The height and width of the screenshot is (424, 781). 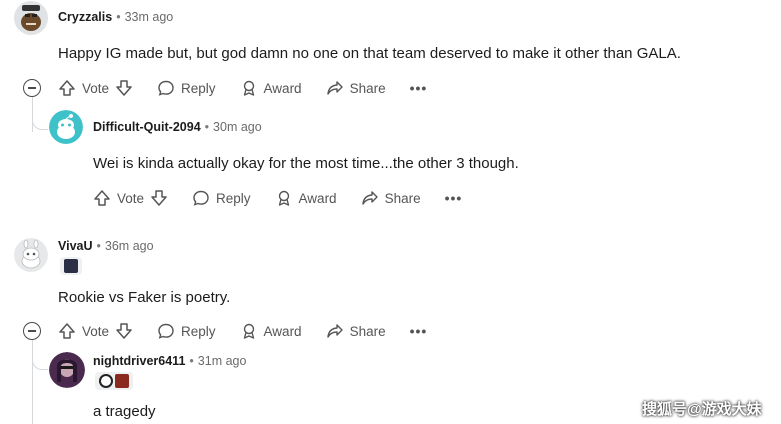 I want to click on avatar-nightdriver-icon, so click(x=67, y=370).